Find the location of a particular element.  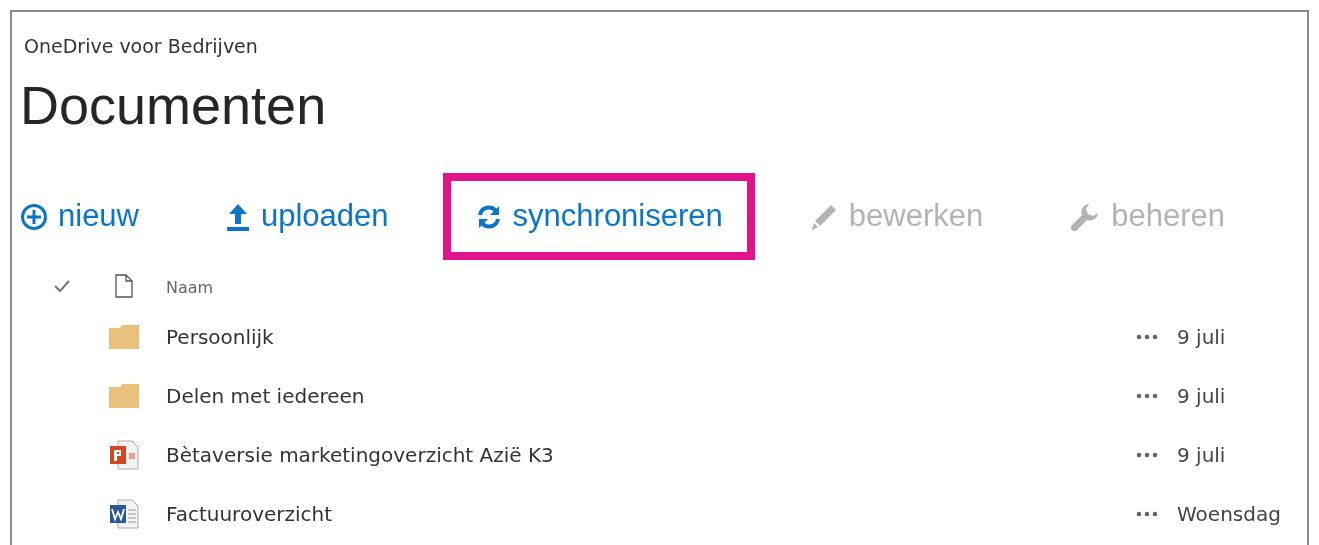

file-name-link: Factuuroverzicht is located at coordinates (249, 514).